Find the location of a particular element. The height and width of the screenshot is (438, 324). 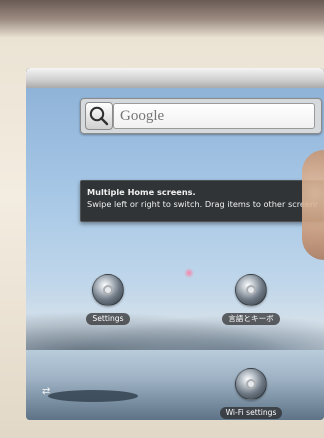

hint-title: Multiple Home screens. is located at coordinates (141, 192).